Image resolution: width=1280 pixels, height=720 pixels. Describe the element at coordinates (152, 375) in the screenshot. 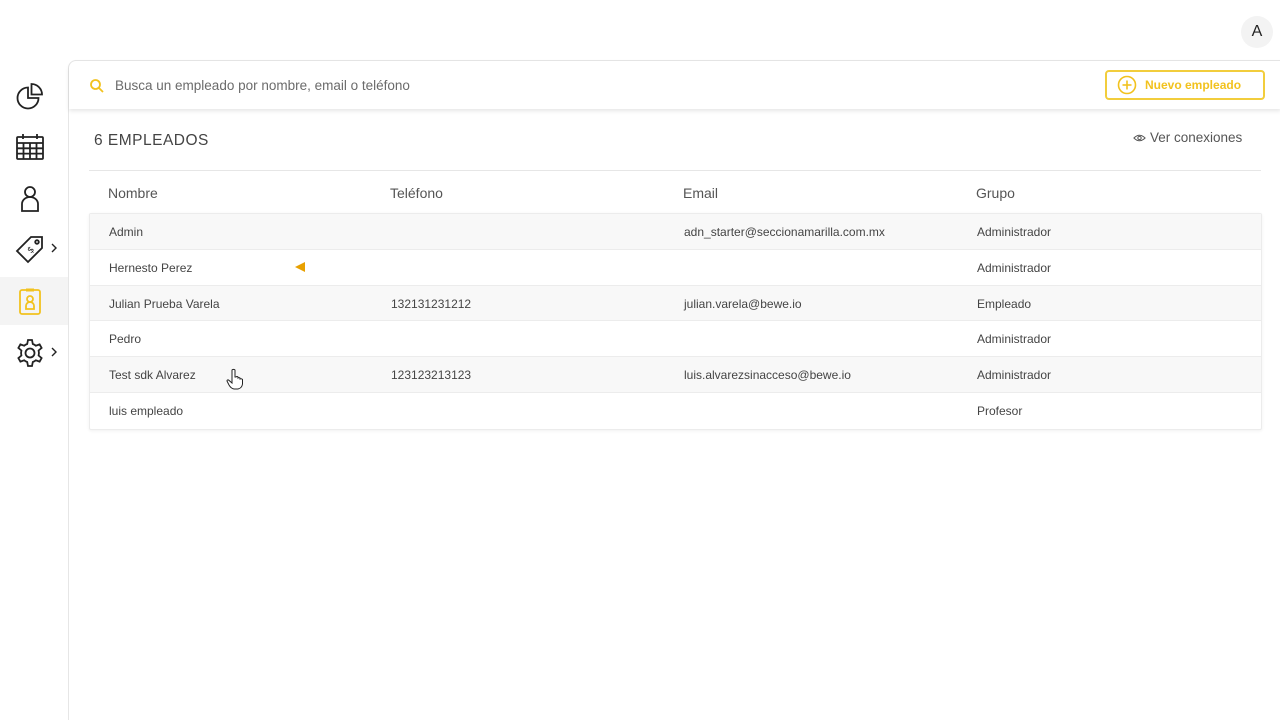

I see `cell-name: Test sdk Alvarez` at that location.